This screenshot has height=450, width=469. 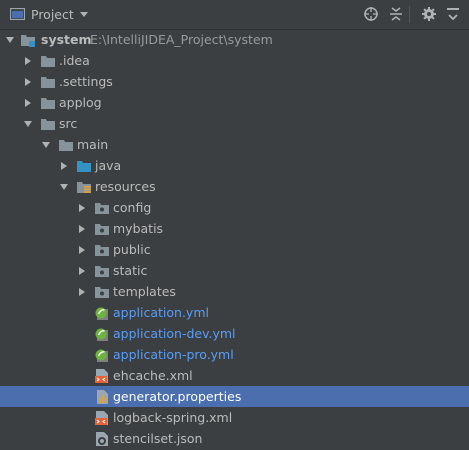 I want to click on tree-row-system: system E:\IntelliJIDEA_Project\system, so click(x=234, y=39).